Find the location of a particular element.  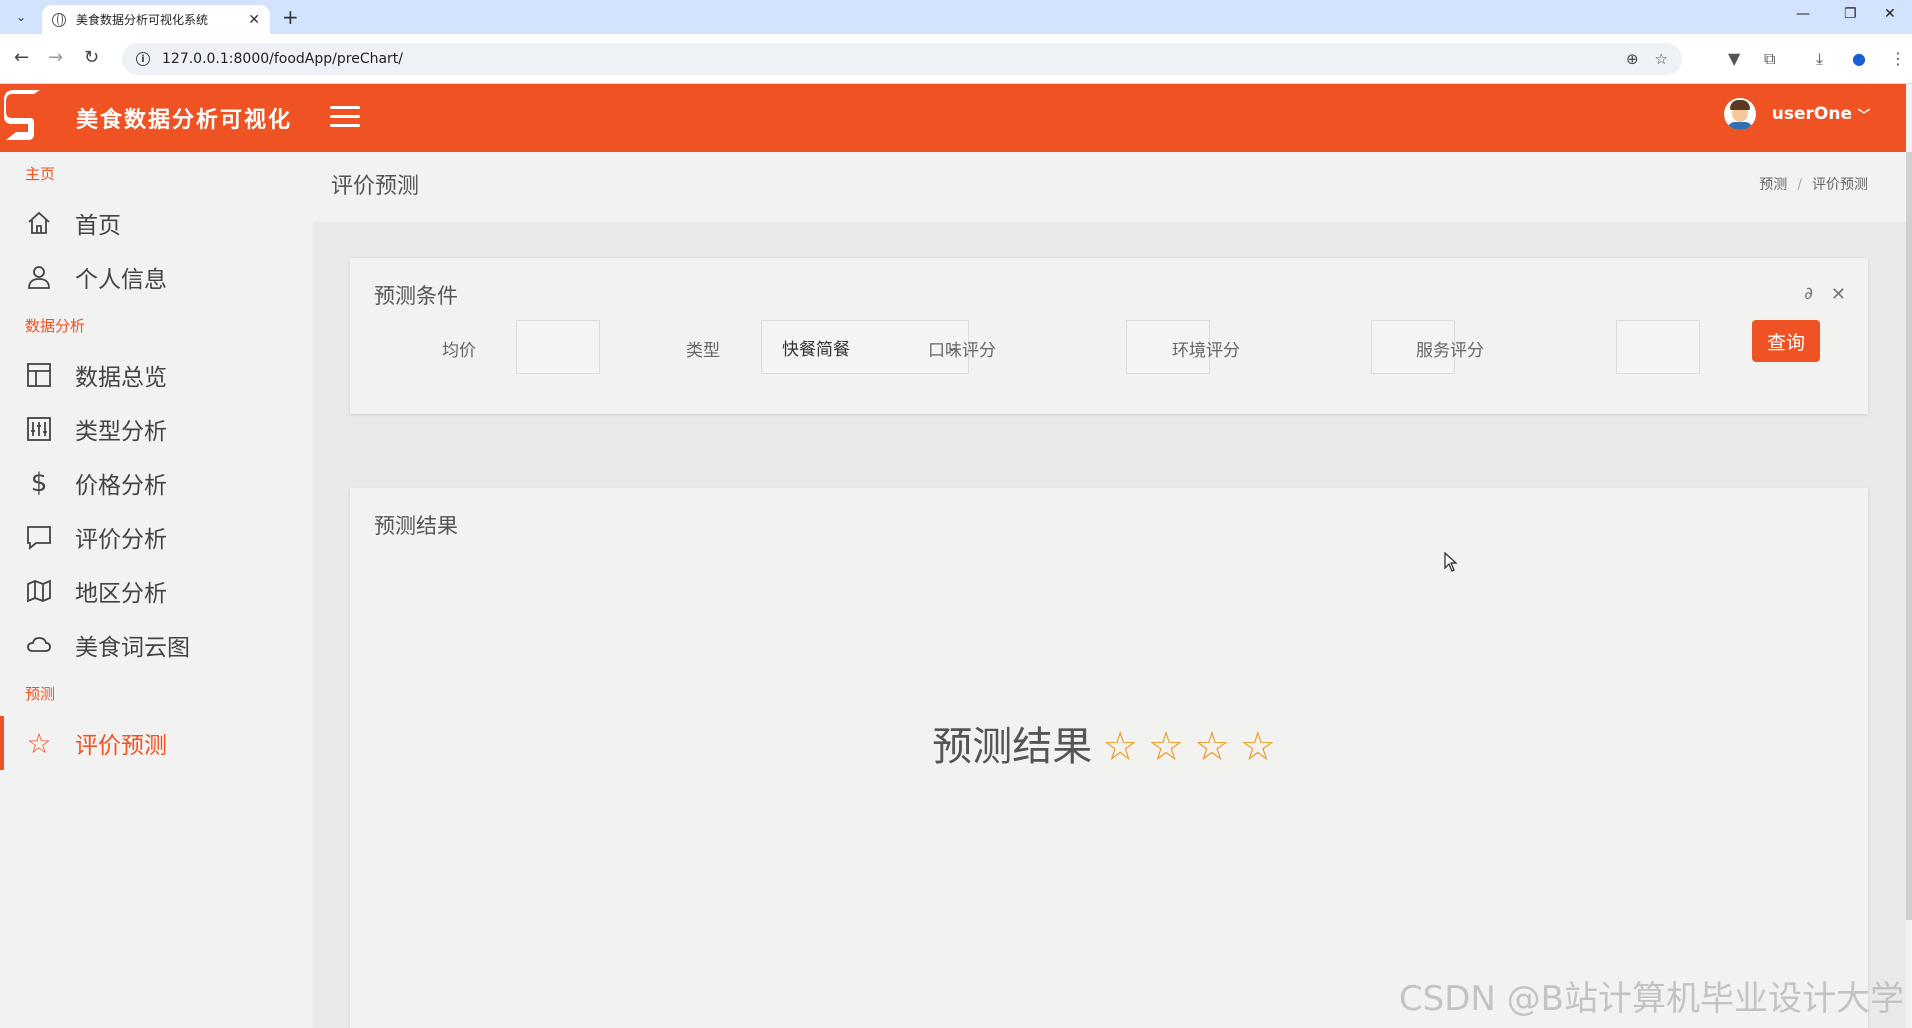

sidebar-item-home: 首页 is located at coordinates (156, 223).